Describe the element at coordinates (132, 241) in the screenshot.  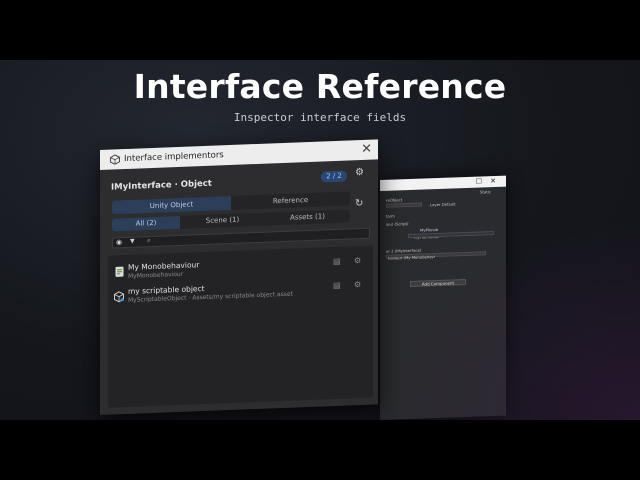
I see `chevron-down-icon: ▼` at that location.